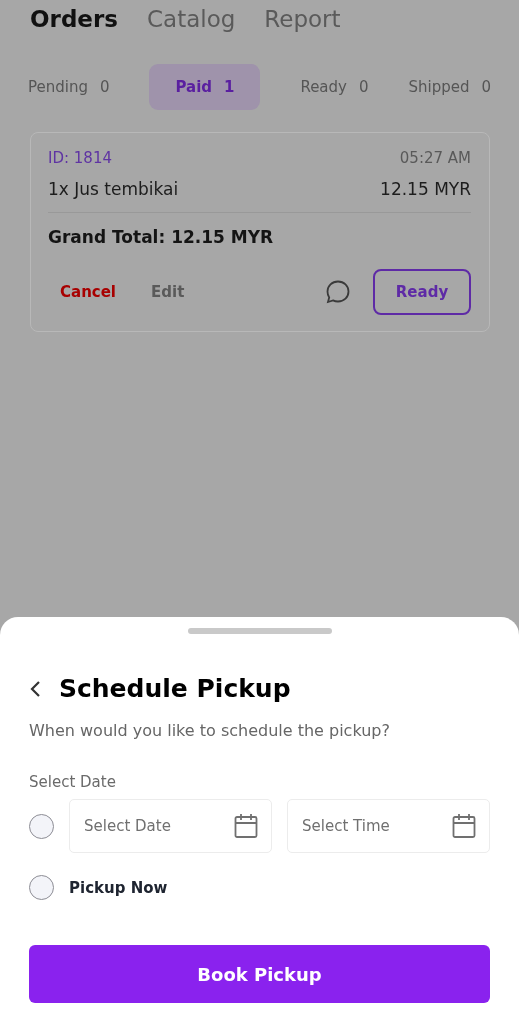  Describe the element at coordinates (388, 826) in the screenshot. I see `time-field: Select Time` at that location.